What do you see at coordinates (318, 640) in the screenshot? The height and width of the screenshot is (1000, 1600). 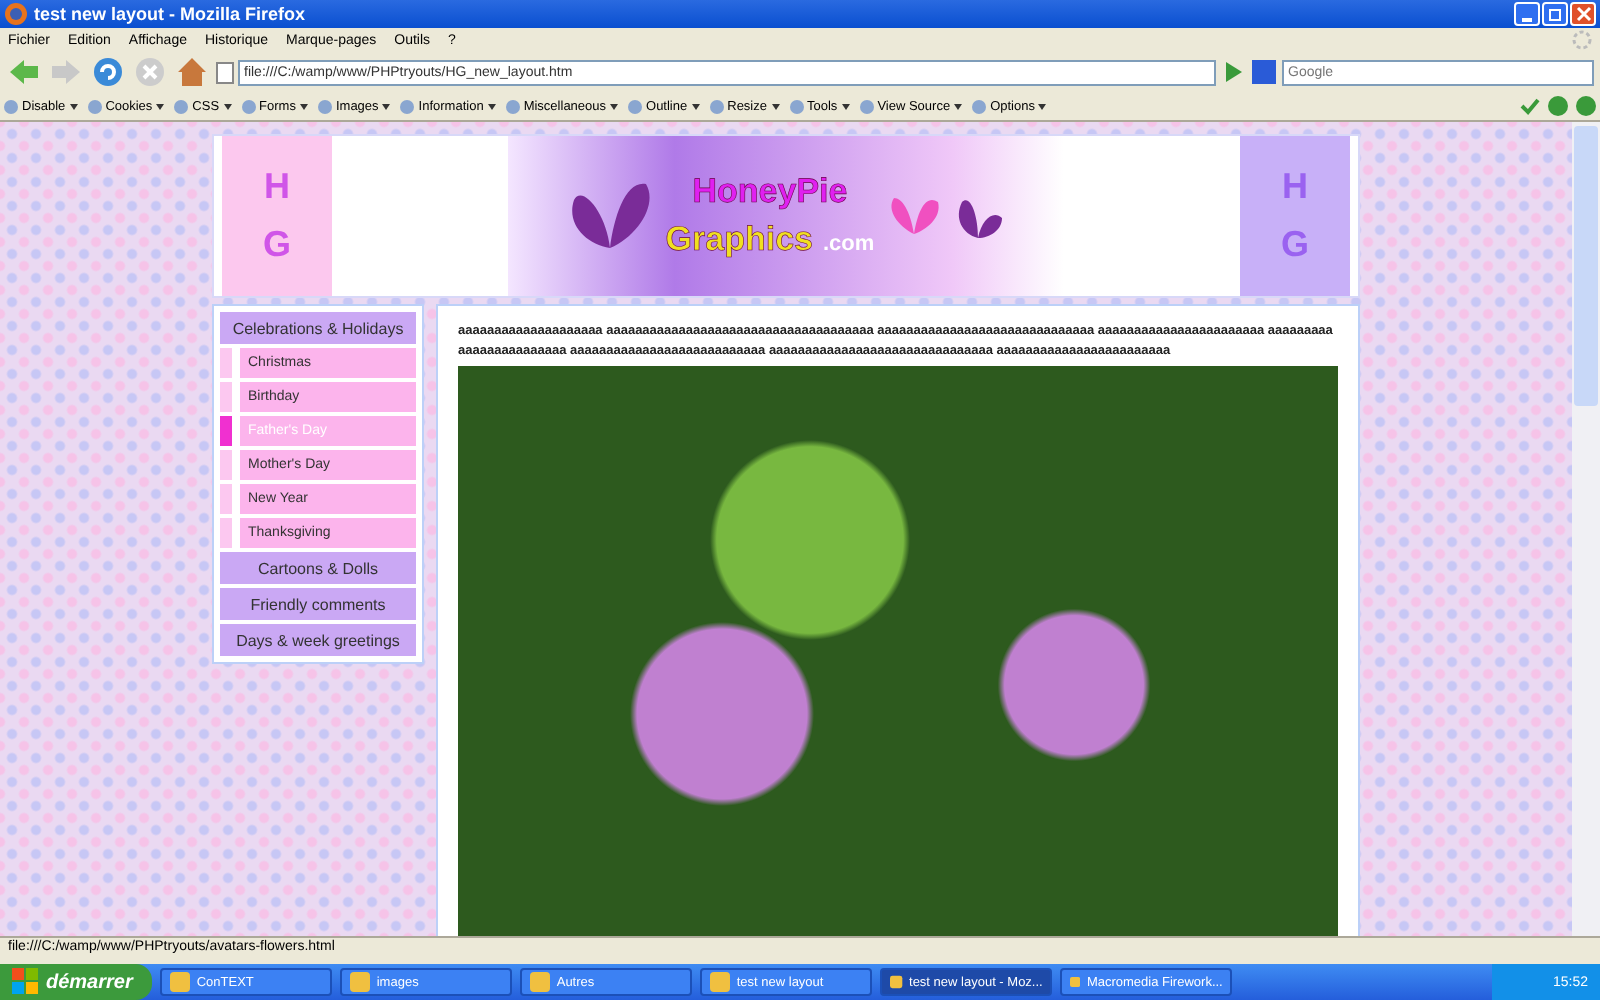 I see `category-button: Days & week greetings` at bounding box center [318, 640].